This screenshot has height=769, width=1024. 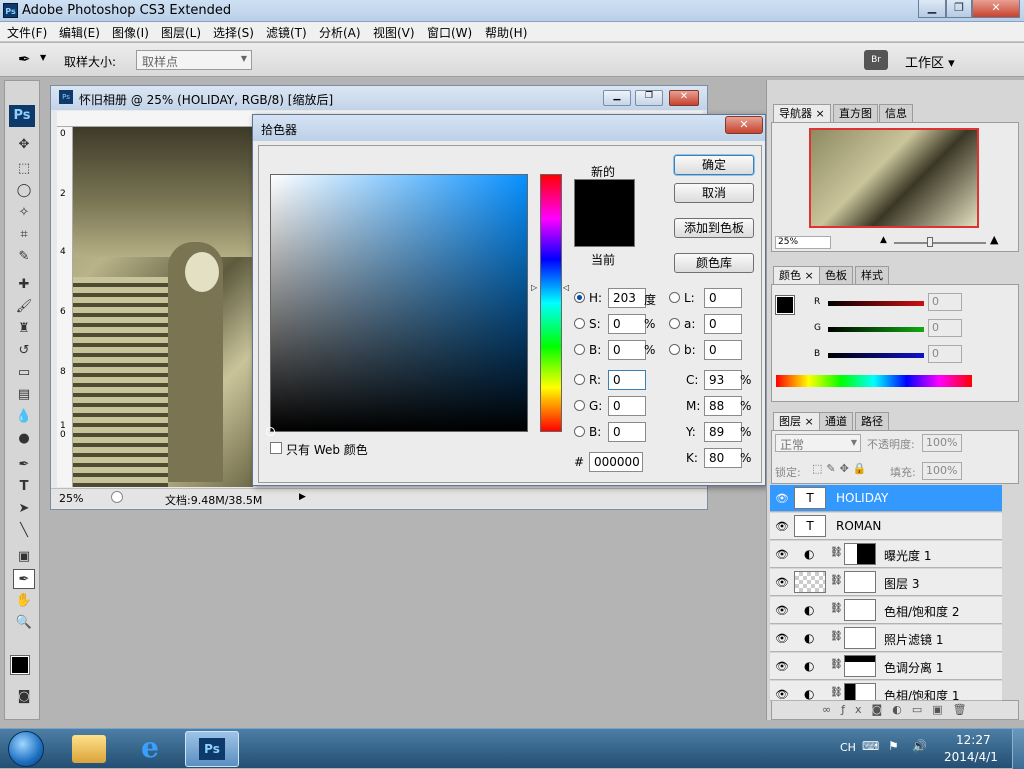 What do you see at coordinates (886, 498) in the screenshot?
I see `layer-row: 👁 T HOLIDAY` at bounding box center [886, 498].